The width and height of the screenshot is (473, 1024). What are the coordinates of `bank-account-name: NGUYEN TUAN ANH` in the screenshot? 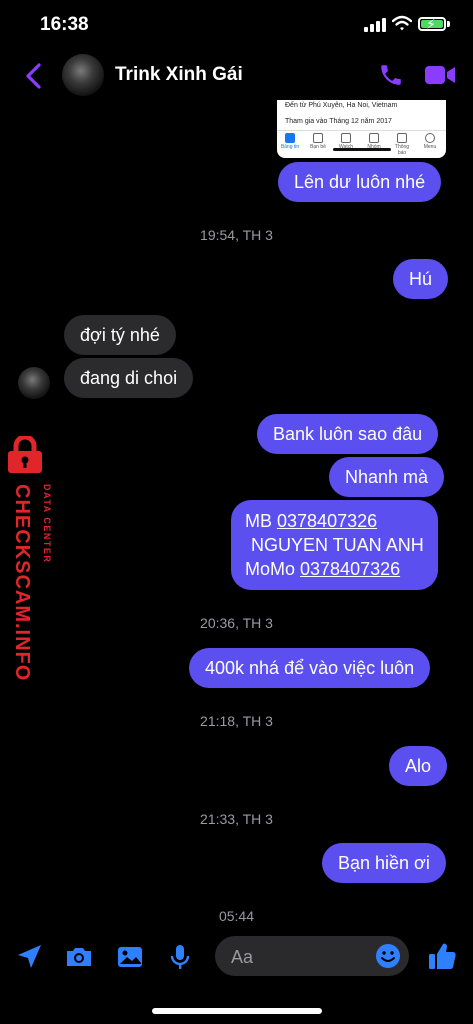 It's located at (337, 545).